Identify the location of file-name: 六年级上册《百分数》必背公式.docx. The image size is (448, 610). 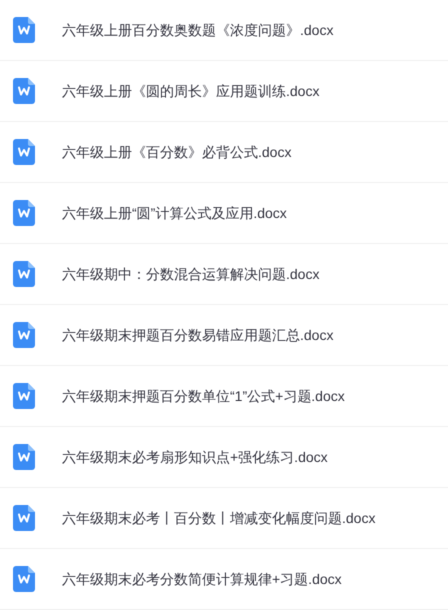
(177, 152).